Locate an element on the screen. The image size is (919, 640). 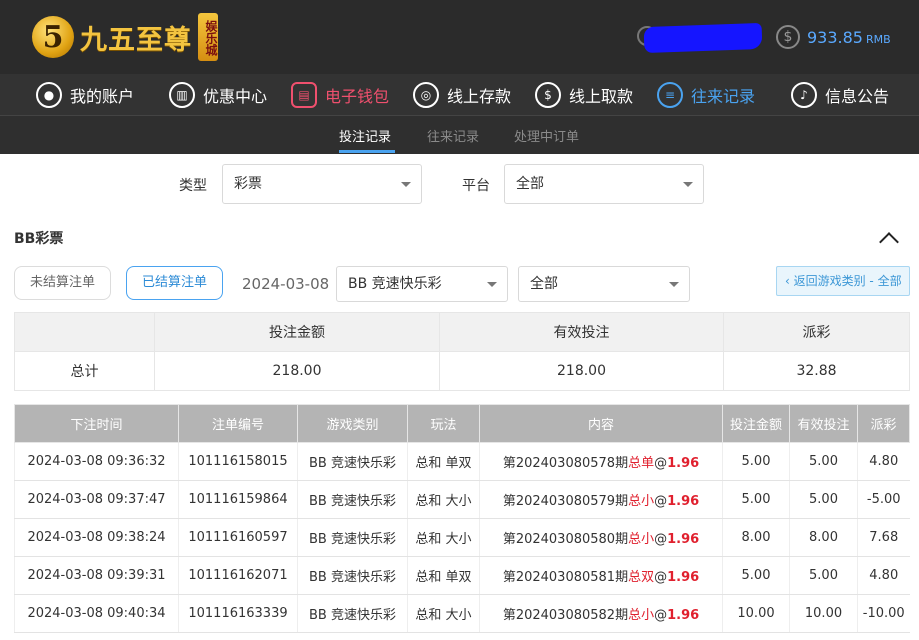
game-select: BB 竞速快乐彩 is located at coordinates (422, 284).